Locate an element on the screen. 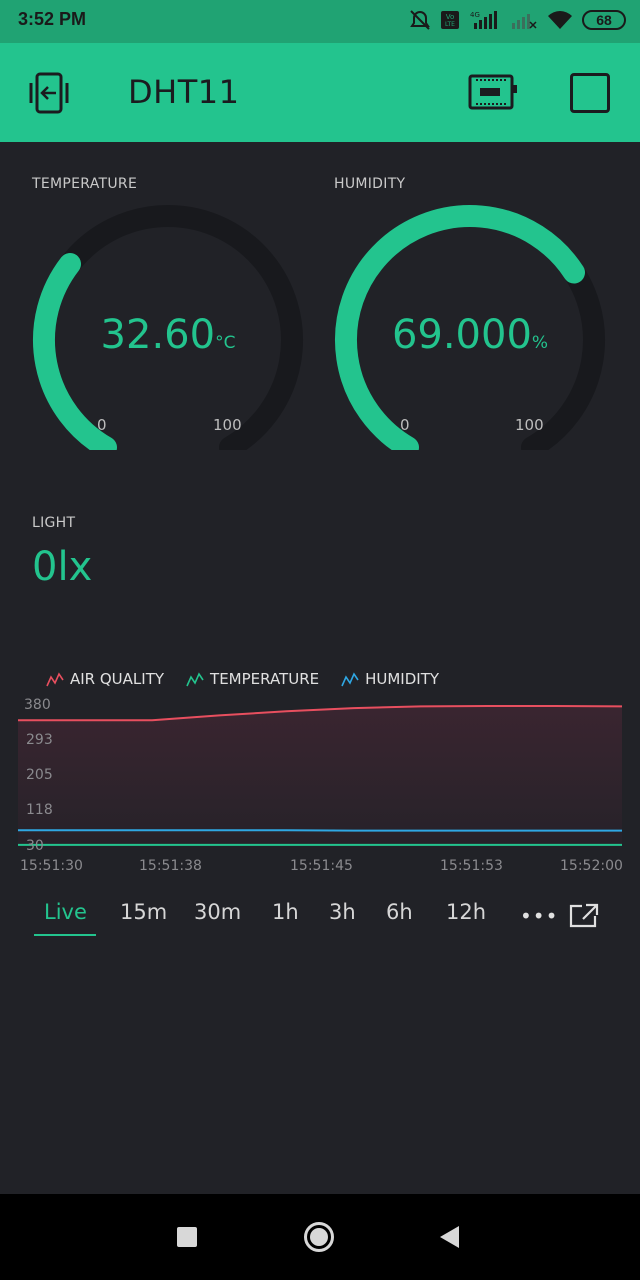  back-to-project-icon is located at coordinates (49, 93).